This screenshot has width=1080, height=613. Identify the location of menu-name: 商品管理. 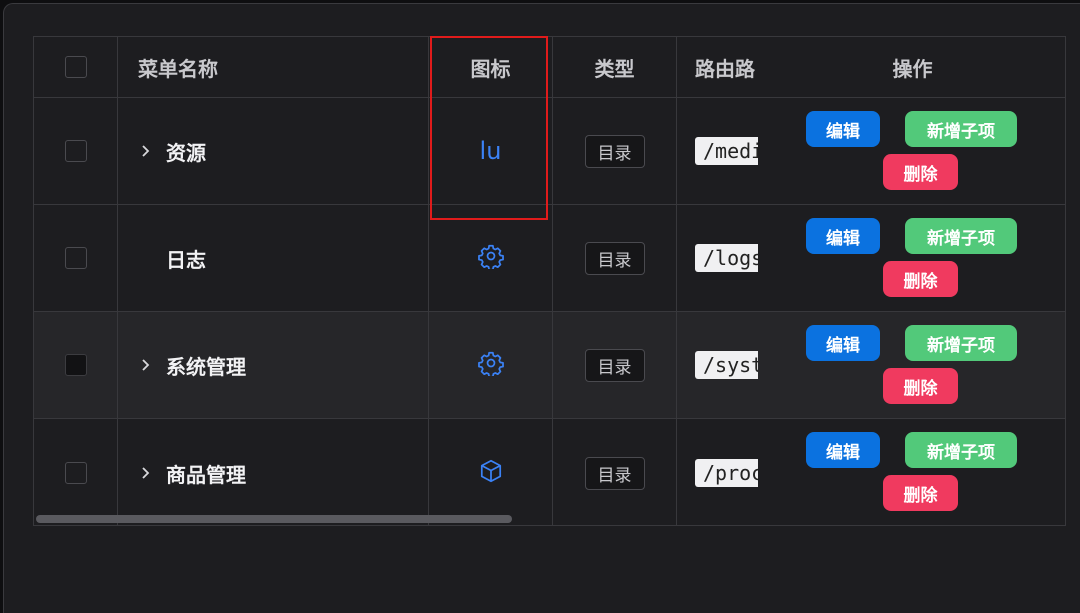
(206, 474).